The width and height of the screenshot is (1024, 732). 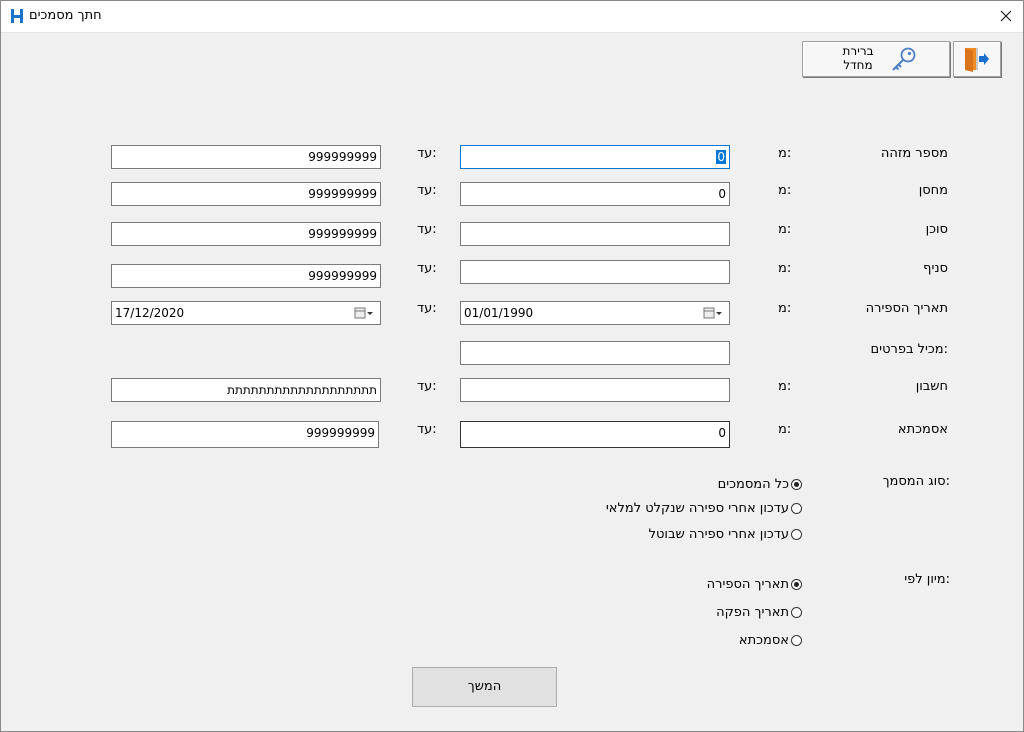 I want to click on sort-option-reference: אסמכתא, so click(x=770, y=640).